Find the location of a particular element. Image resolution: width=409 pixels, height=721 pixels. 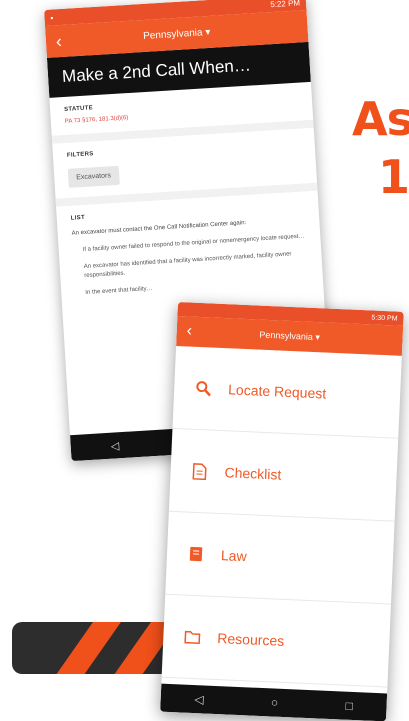

menu-label: Locate Request is located at coordinates (277, 391).